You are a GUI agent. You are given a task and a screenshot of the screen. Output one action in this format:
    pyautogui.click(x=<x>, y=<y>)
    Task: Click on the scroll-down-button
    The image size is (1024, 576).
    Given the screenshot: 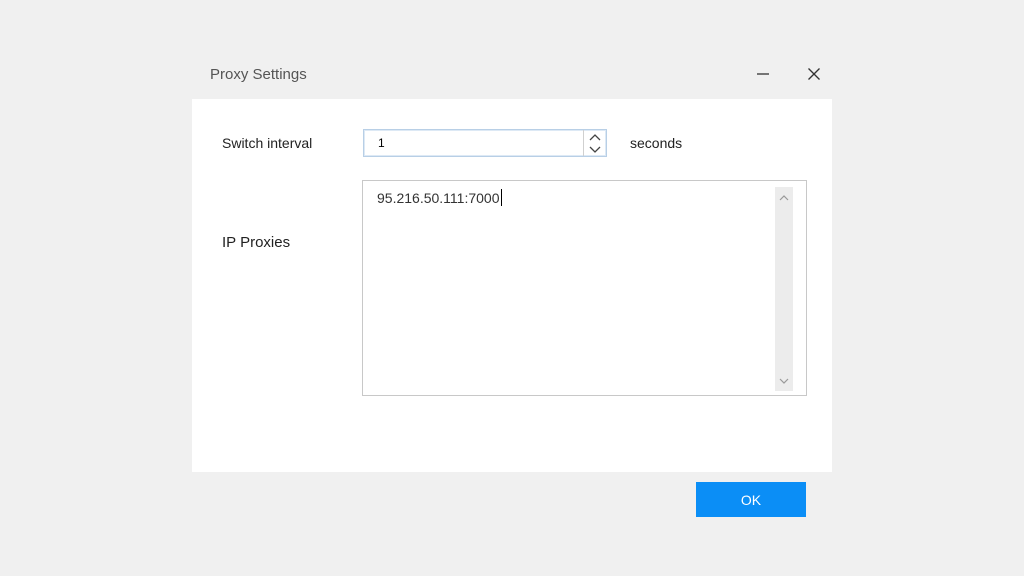 What is the action you would take?
    pyautogui.click(x=784, y=381)
    